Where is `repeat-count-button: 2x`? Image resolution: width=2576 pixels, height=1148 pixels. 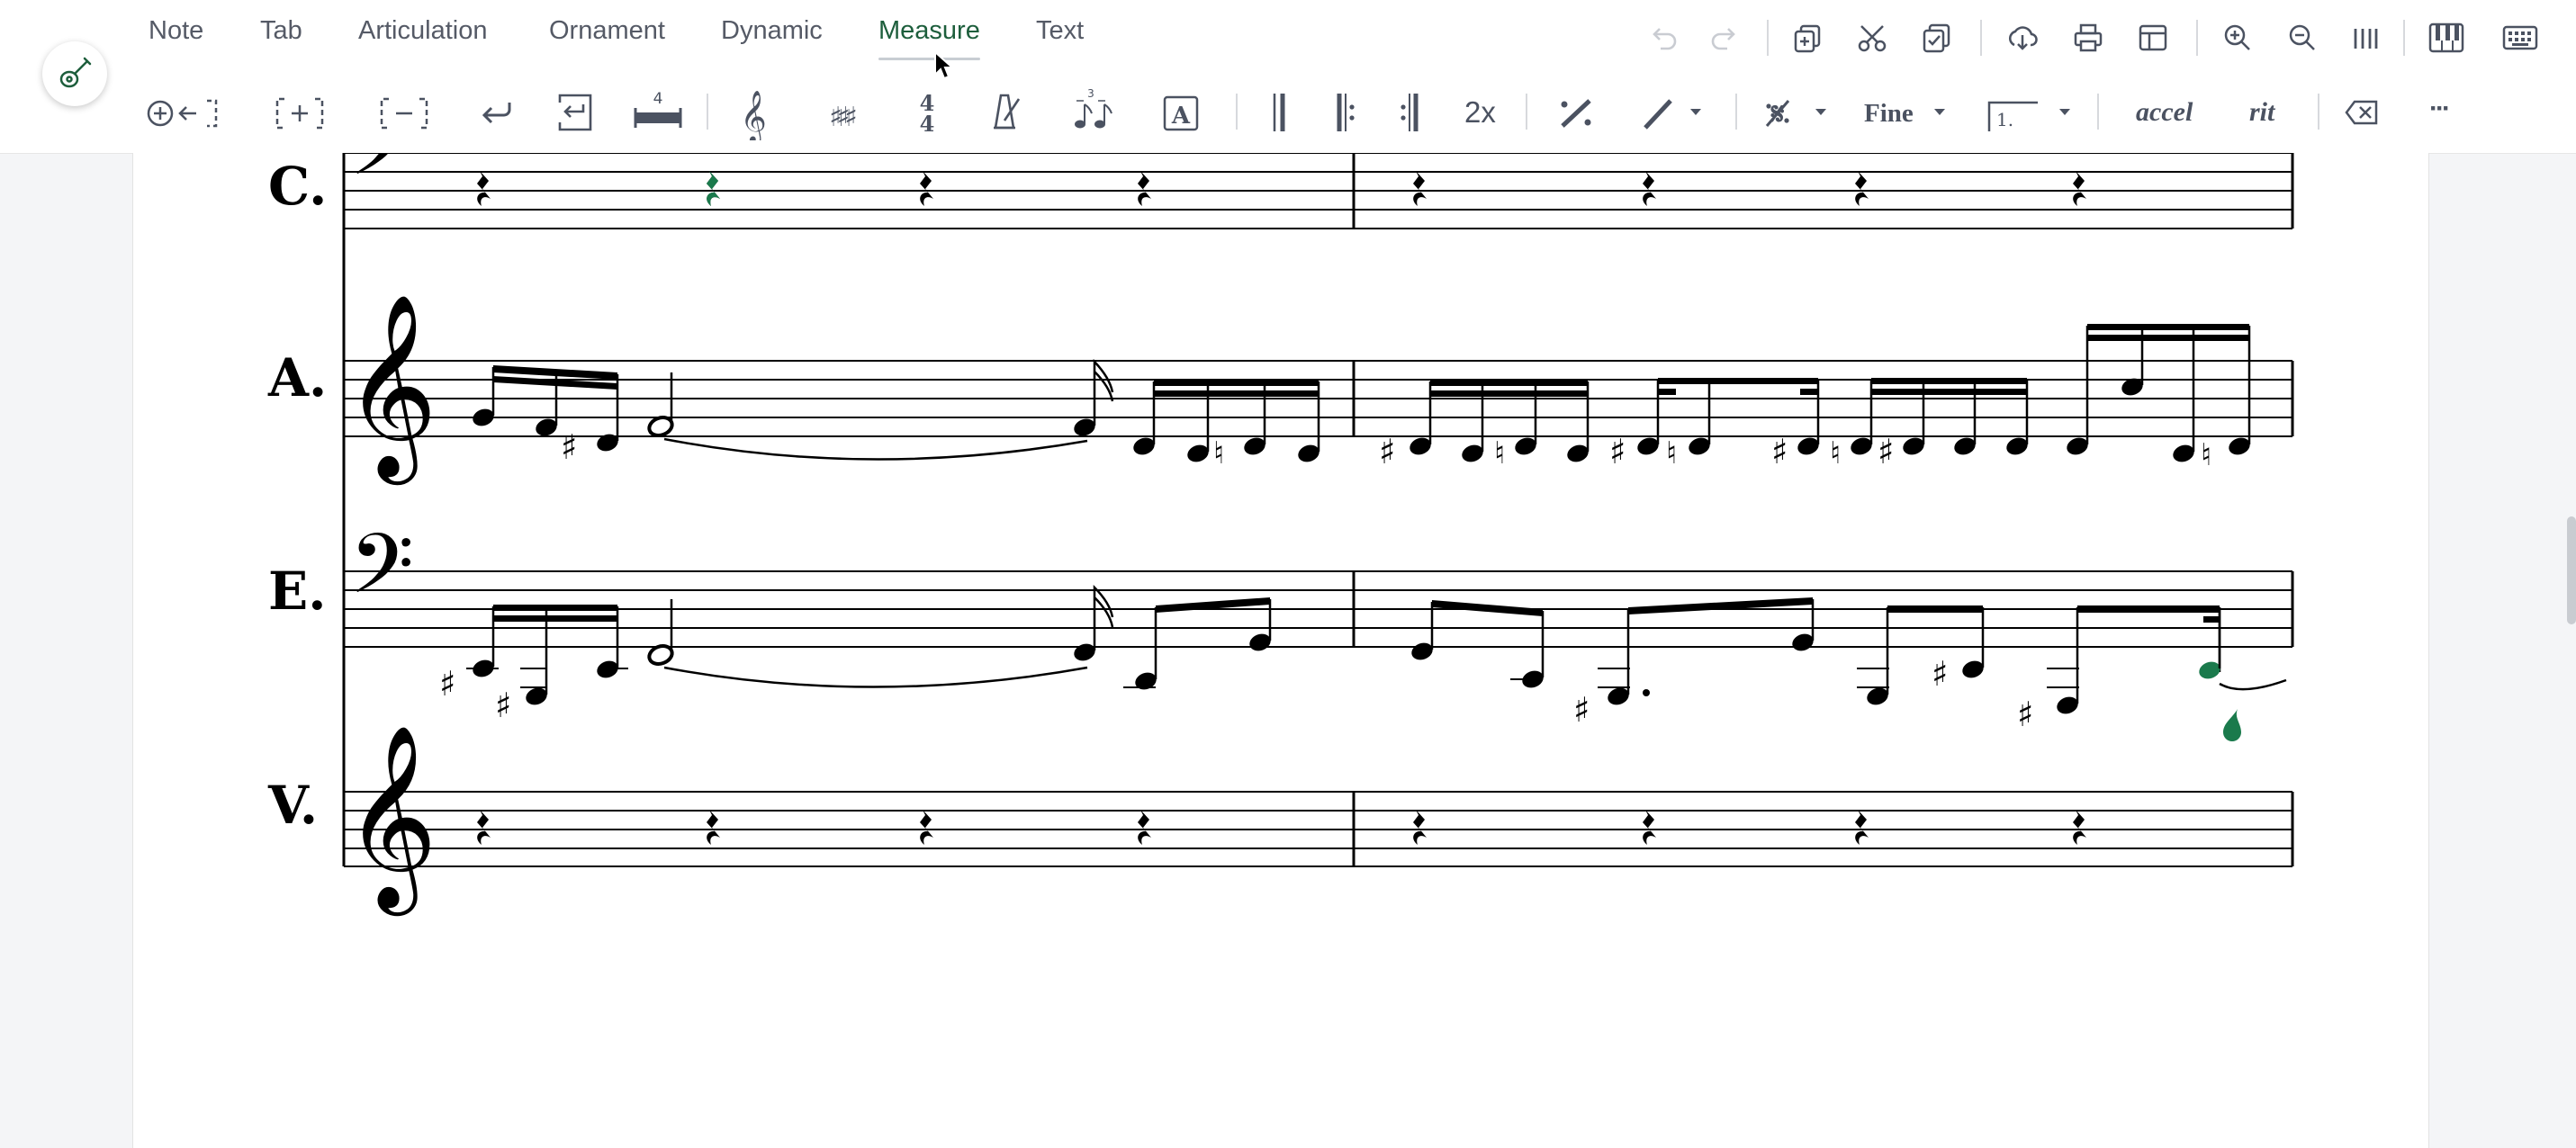
repeat-count-button: 2x is located at coordinates (1480, 112).